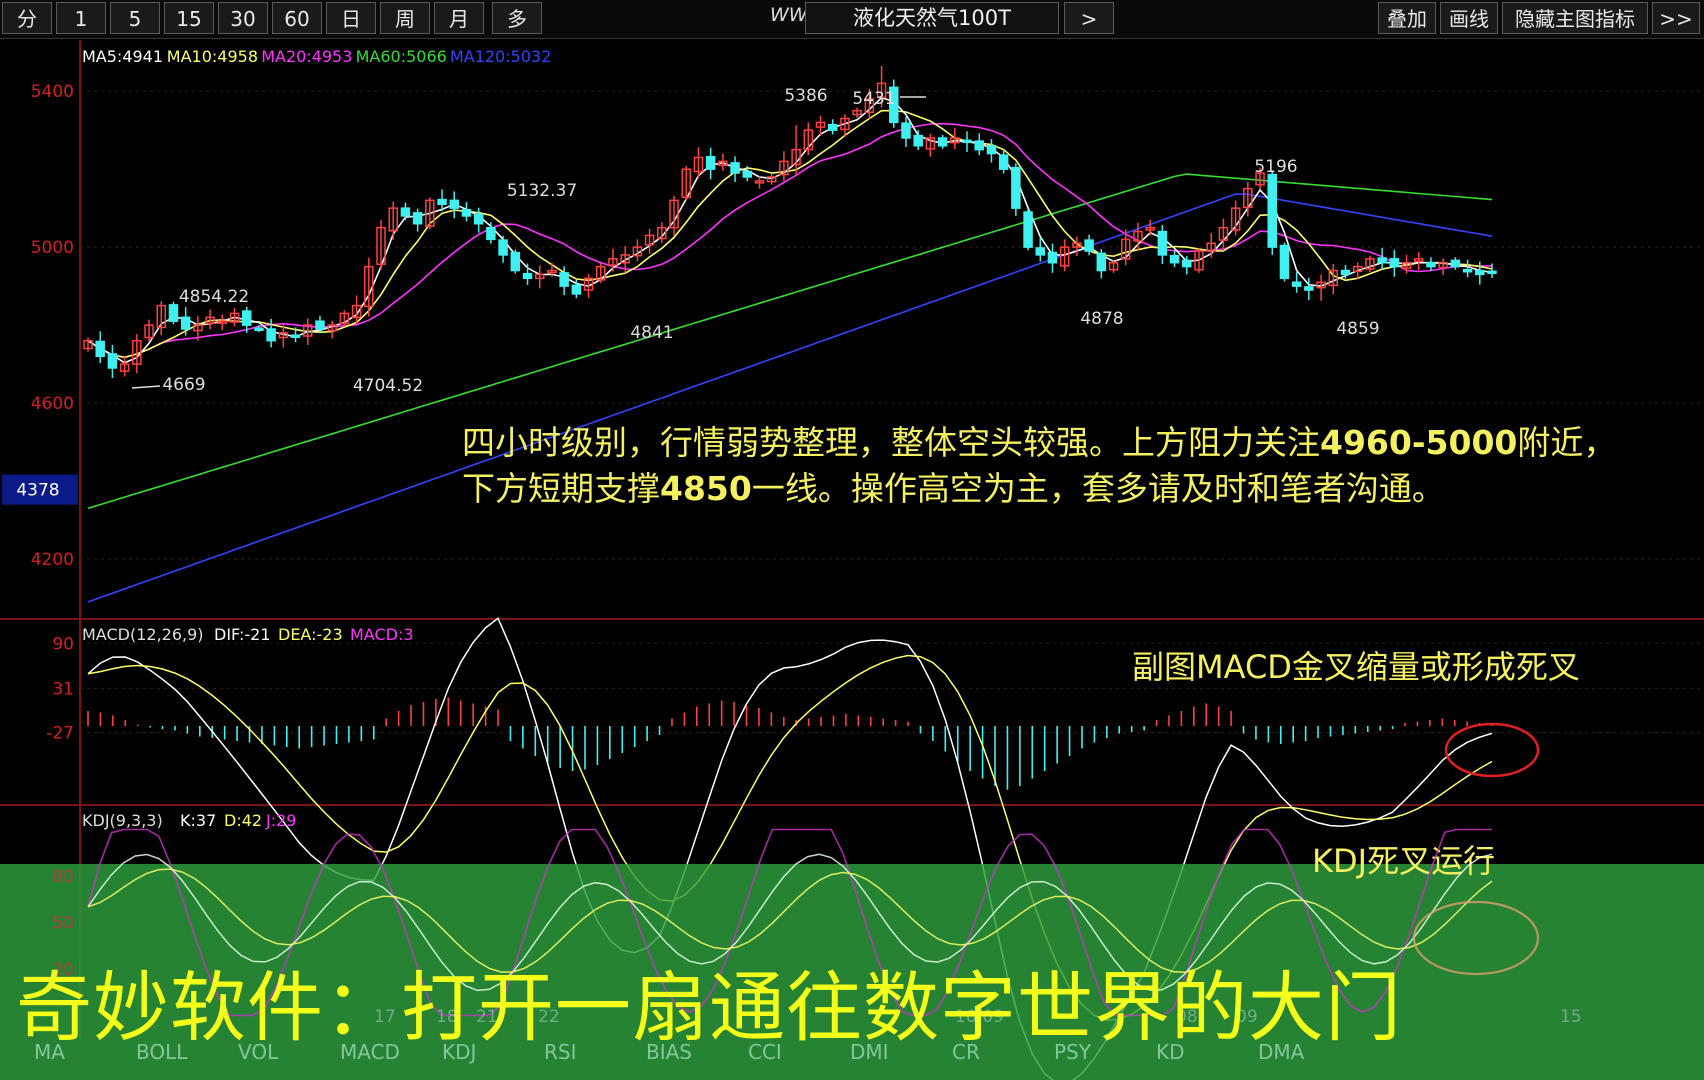 Image resolution: width=1704 pixels, height=1080 pixels. Describe the element at coordinates (542, 191) in the screenshot. I see `price-annotation-2: 5132.37` at that location.